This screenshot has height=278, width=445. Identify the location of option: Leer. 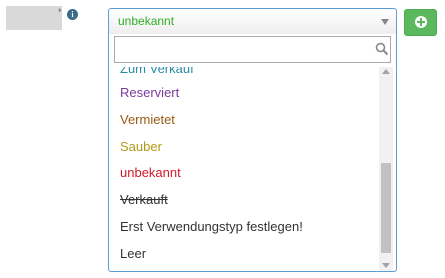
(133, 254).